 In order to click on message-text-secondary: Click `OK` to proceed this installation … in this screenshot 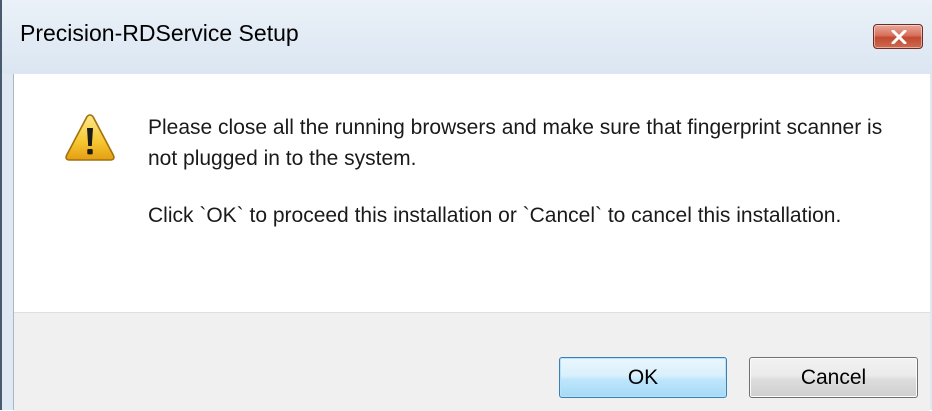, I will do `click(495, 215)`.